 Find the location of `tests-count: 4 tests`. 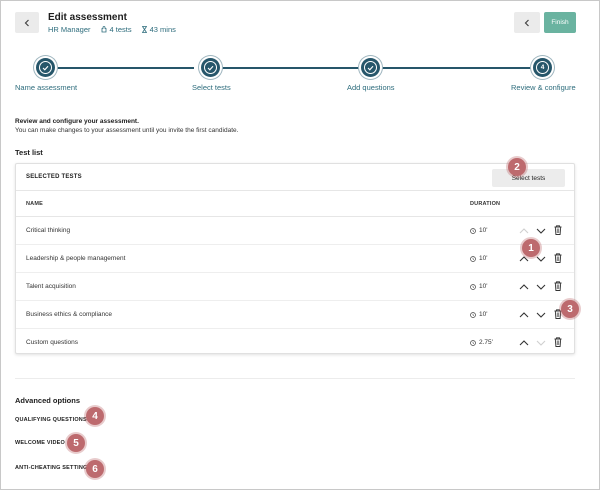

tests-count: 4 tests is located at coordinates (116, 29).